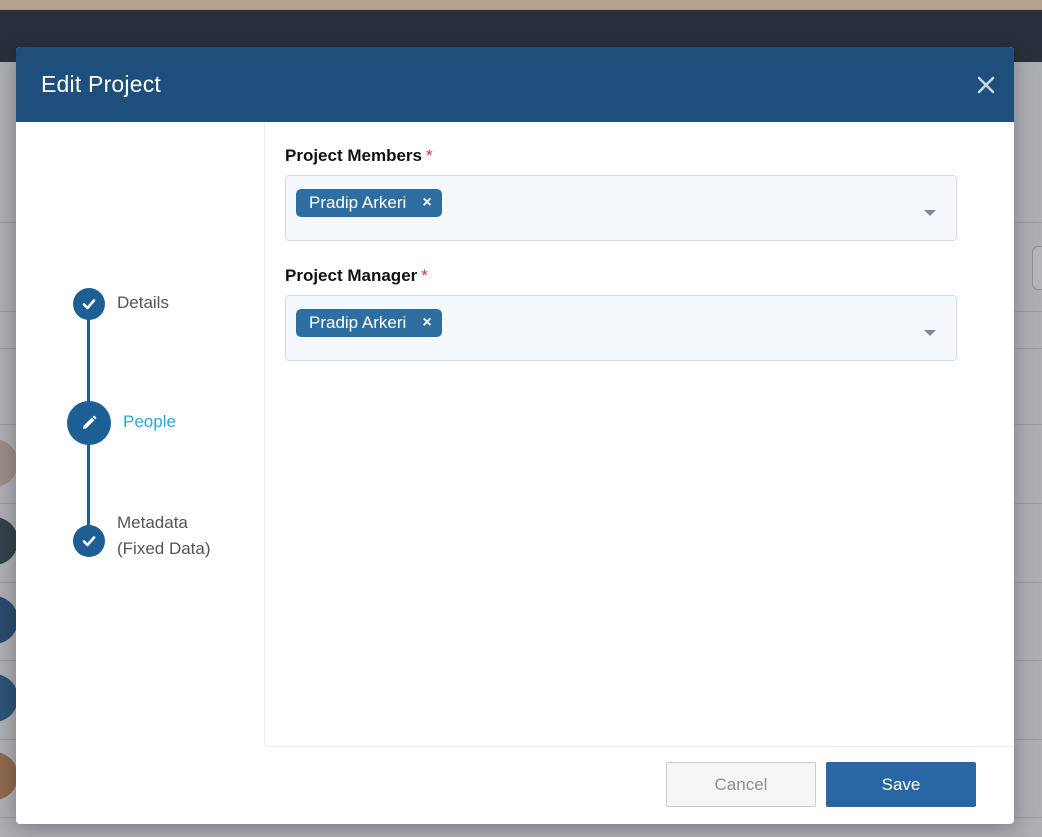 The width and height of the screenshot is (1042, 837). Describe the element at coordinates (143, 302) in the screenshot. I see `step-label: Details` at that location.